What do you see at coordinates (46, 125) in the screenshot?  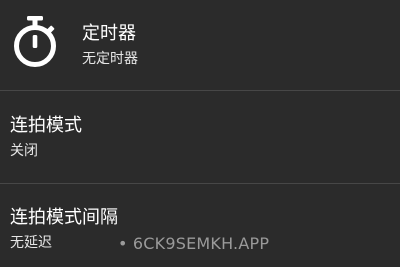 I see `burst-mode-title: 连拍模式` at bounding box center [46, 125].